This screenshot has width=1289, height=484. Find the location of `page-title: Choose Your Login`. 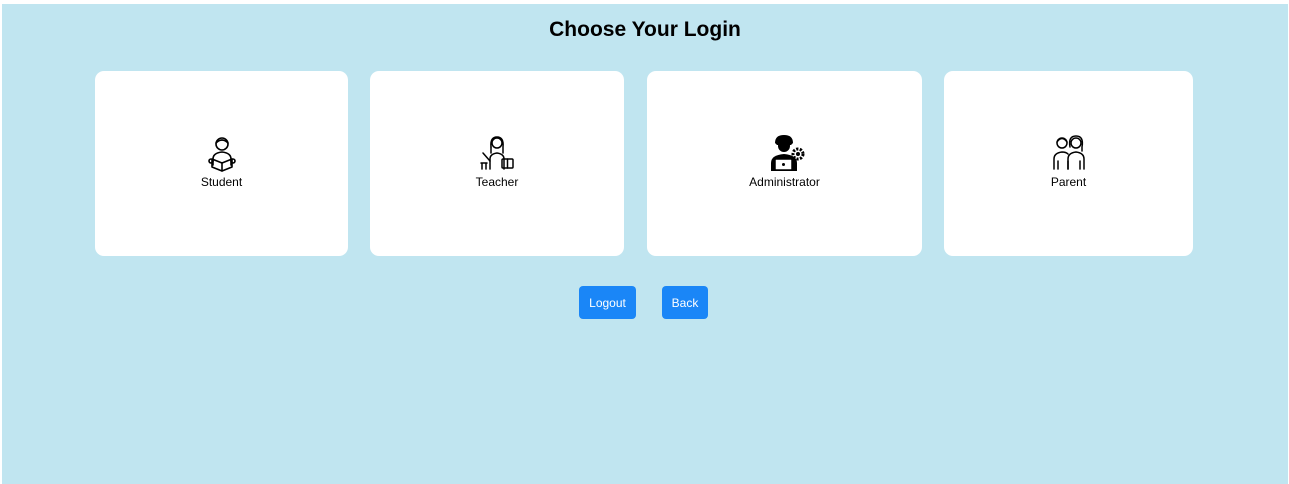

page-title: Choose Your Login is located at coordinates (645, 29).